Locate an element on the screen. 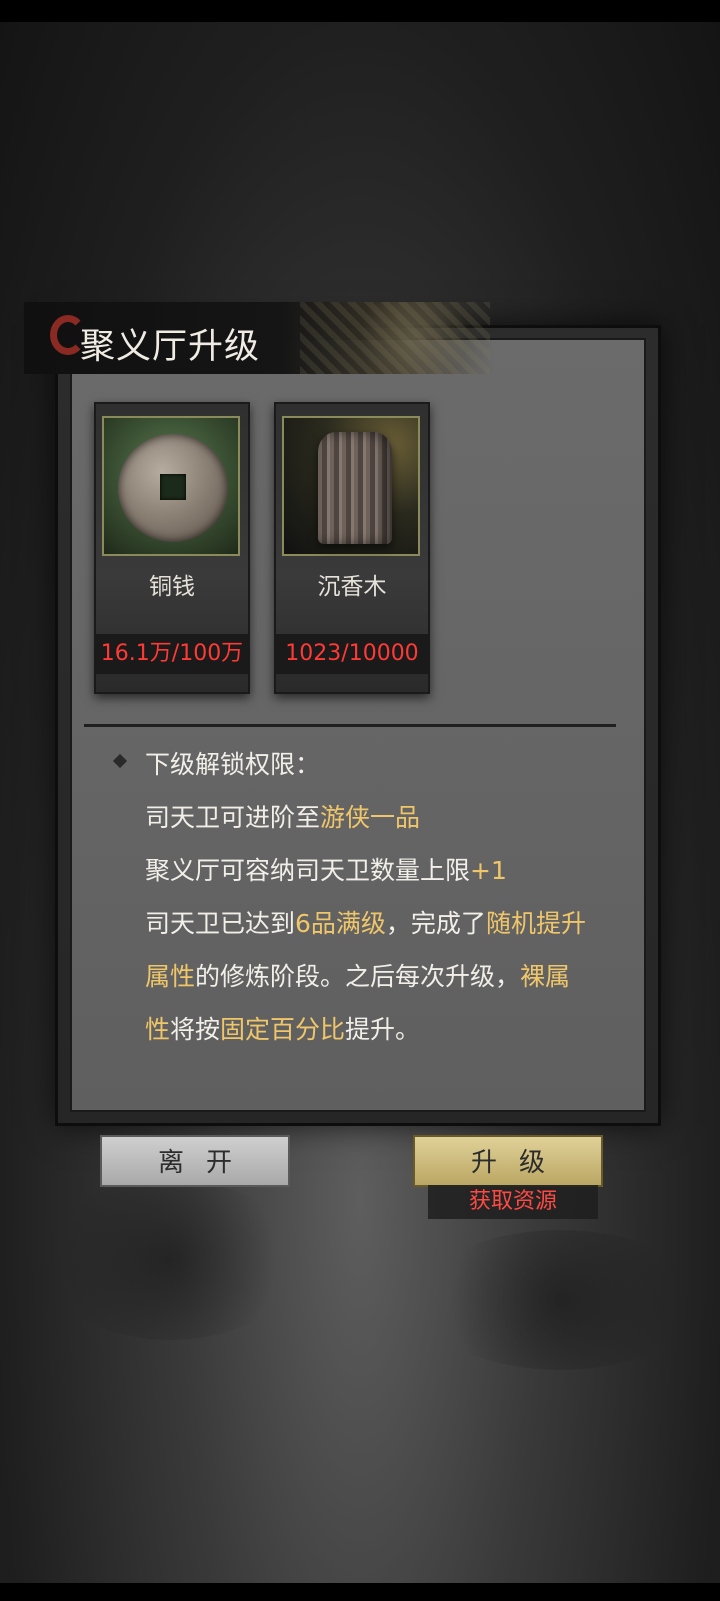 The width and height of the screenshot is (720, 1601). unlock-text: ，完成了 is located at coordinates (435, 923).